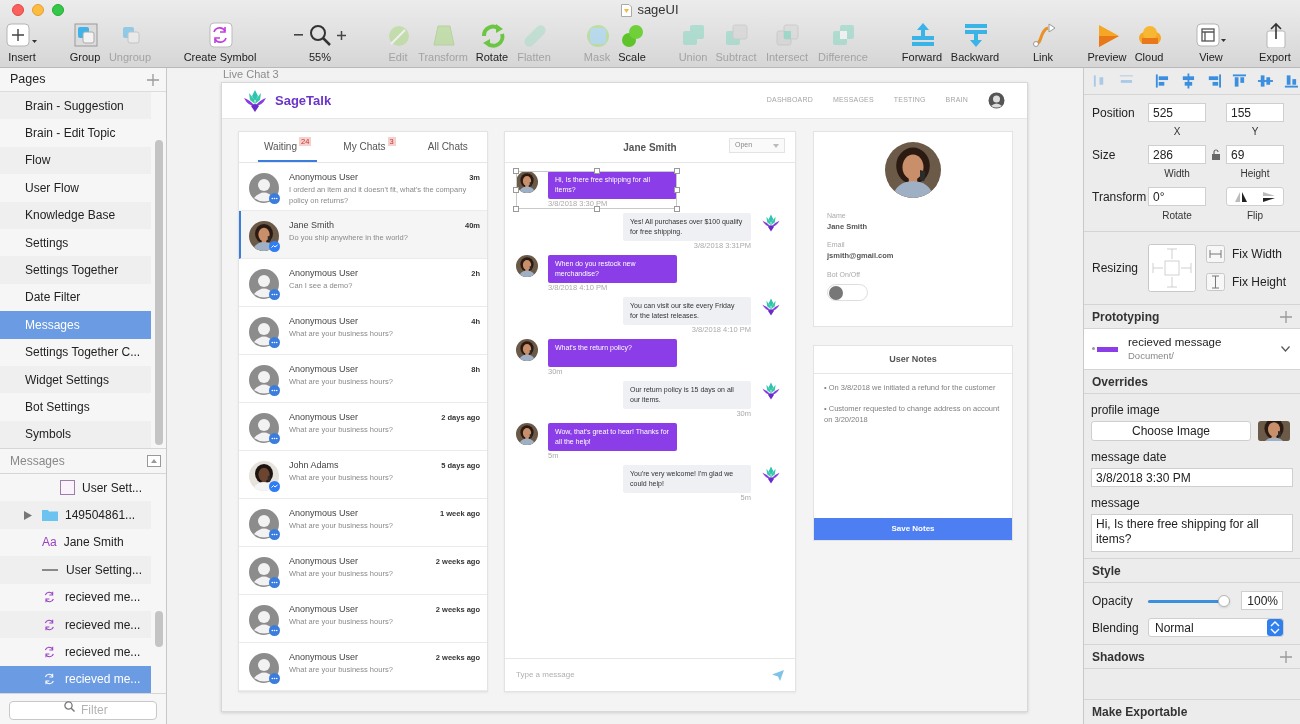 The image size is (1300, 724). Describe the element at coordinates (22, 42) in the screenshot. I see `insert-button: Insert` at that location.